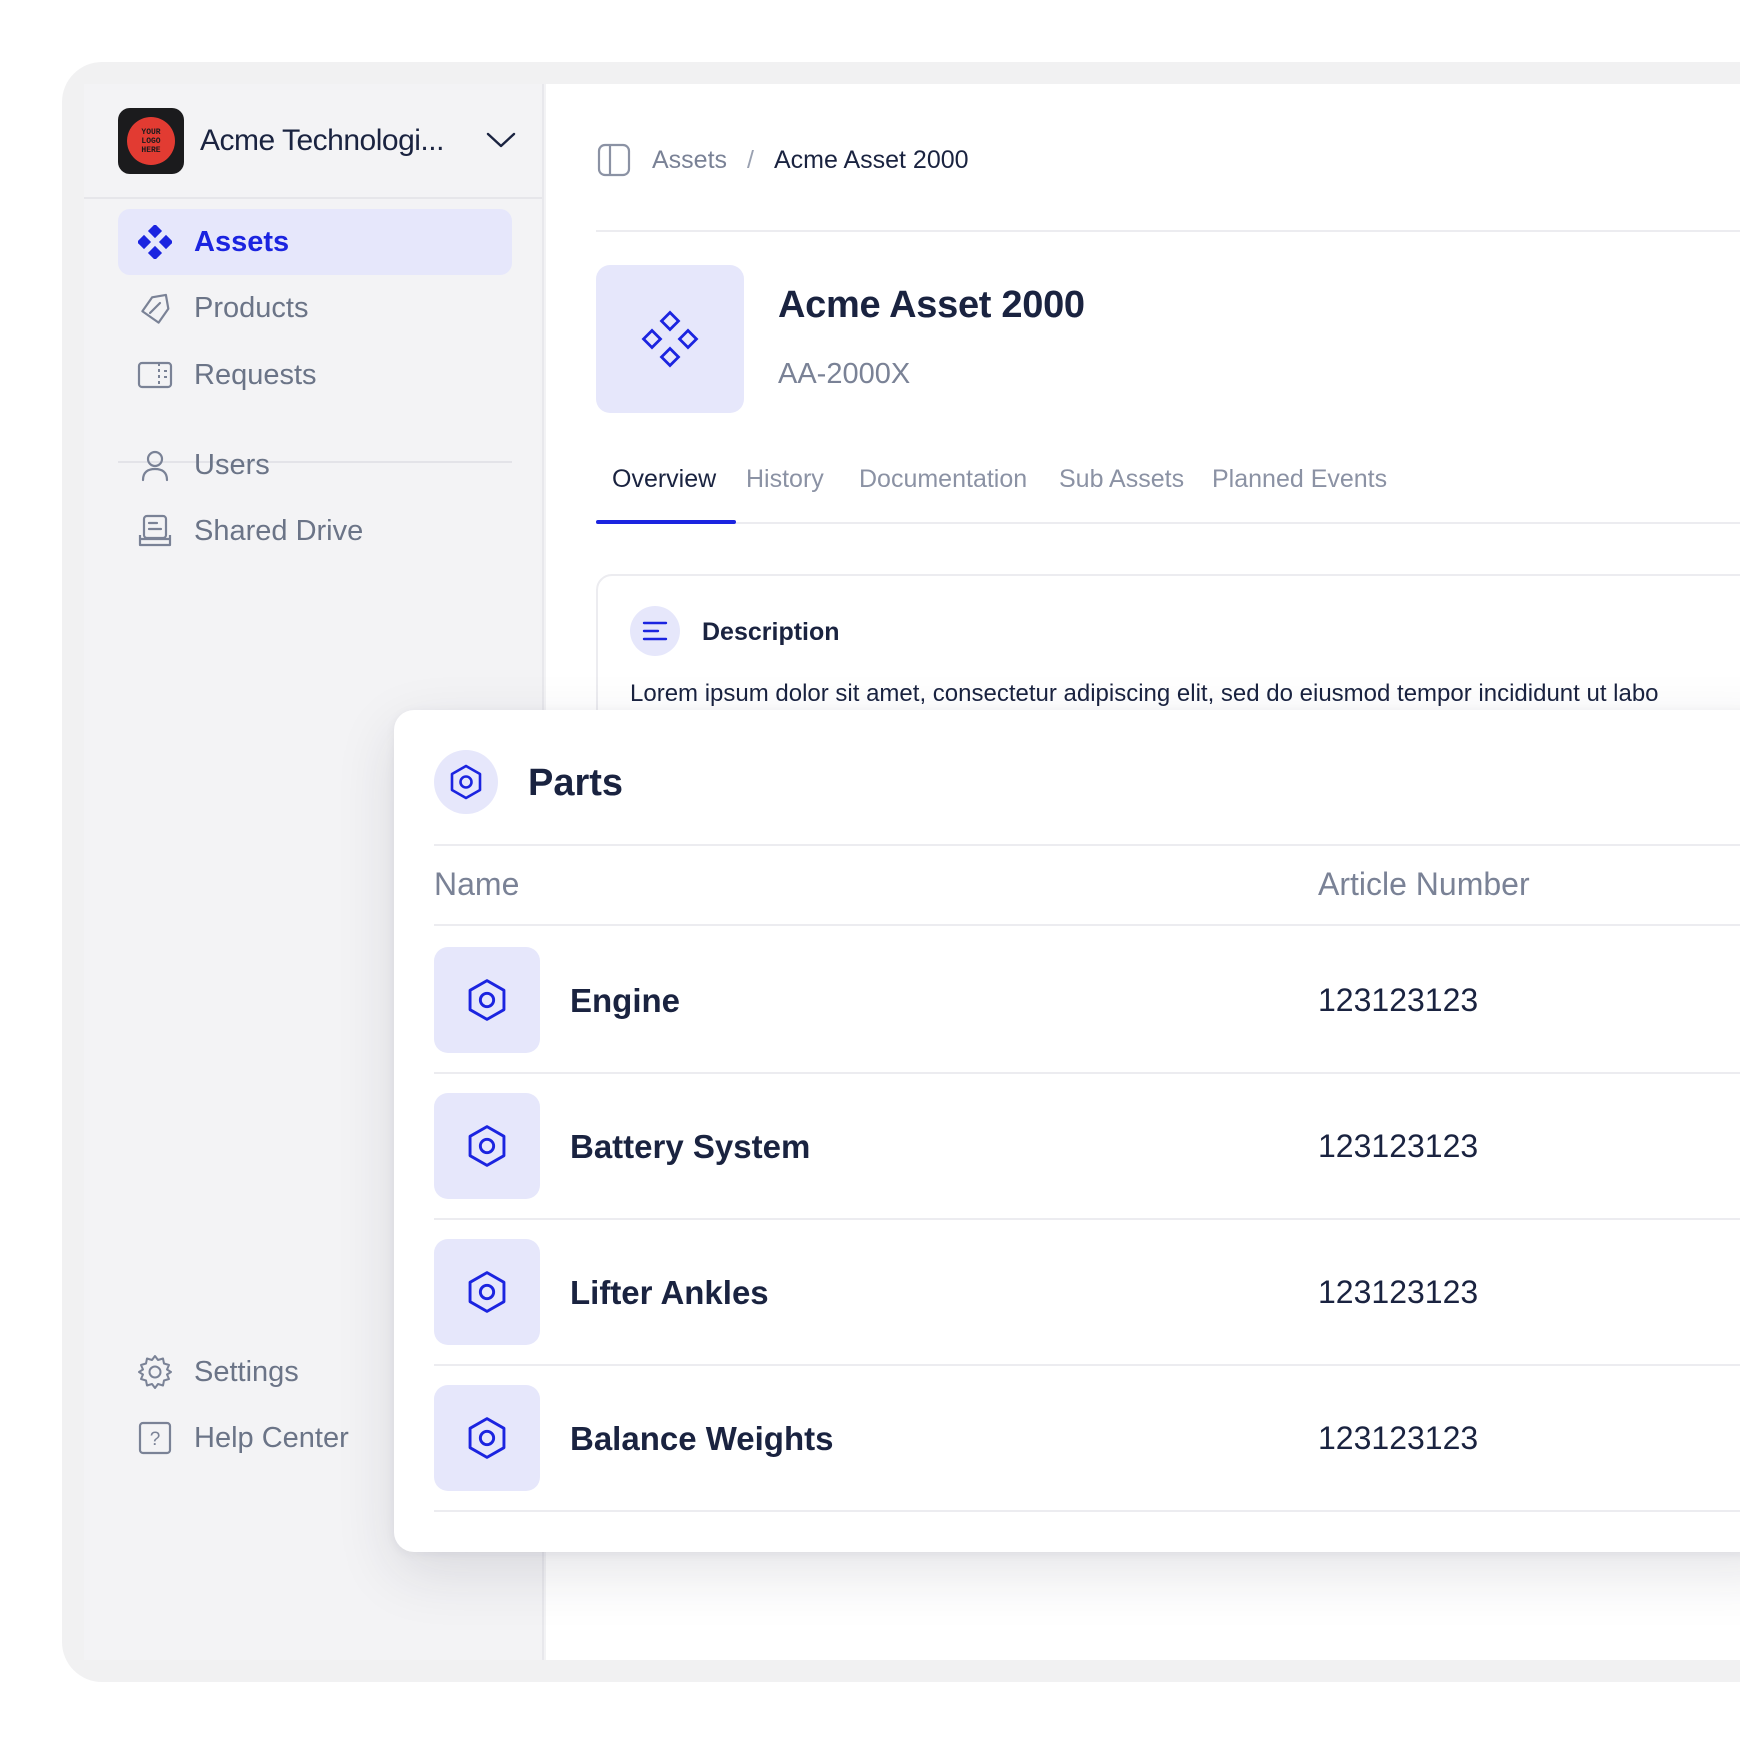 The height and width of the screenshot is (1740, 1740). Describe the element at coordinates (690, 1146) in the screenshot. I see `part-name: Battery System` at that location.